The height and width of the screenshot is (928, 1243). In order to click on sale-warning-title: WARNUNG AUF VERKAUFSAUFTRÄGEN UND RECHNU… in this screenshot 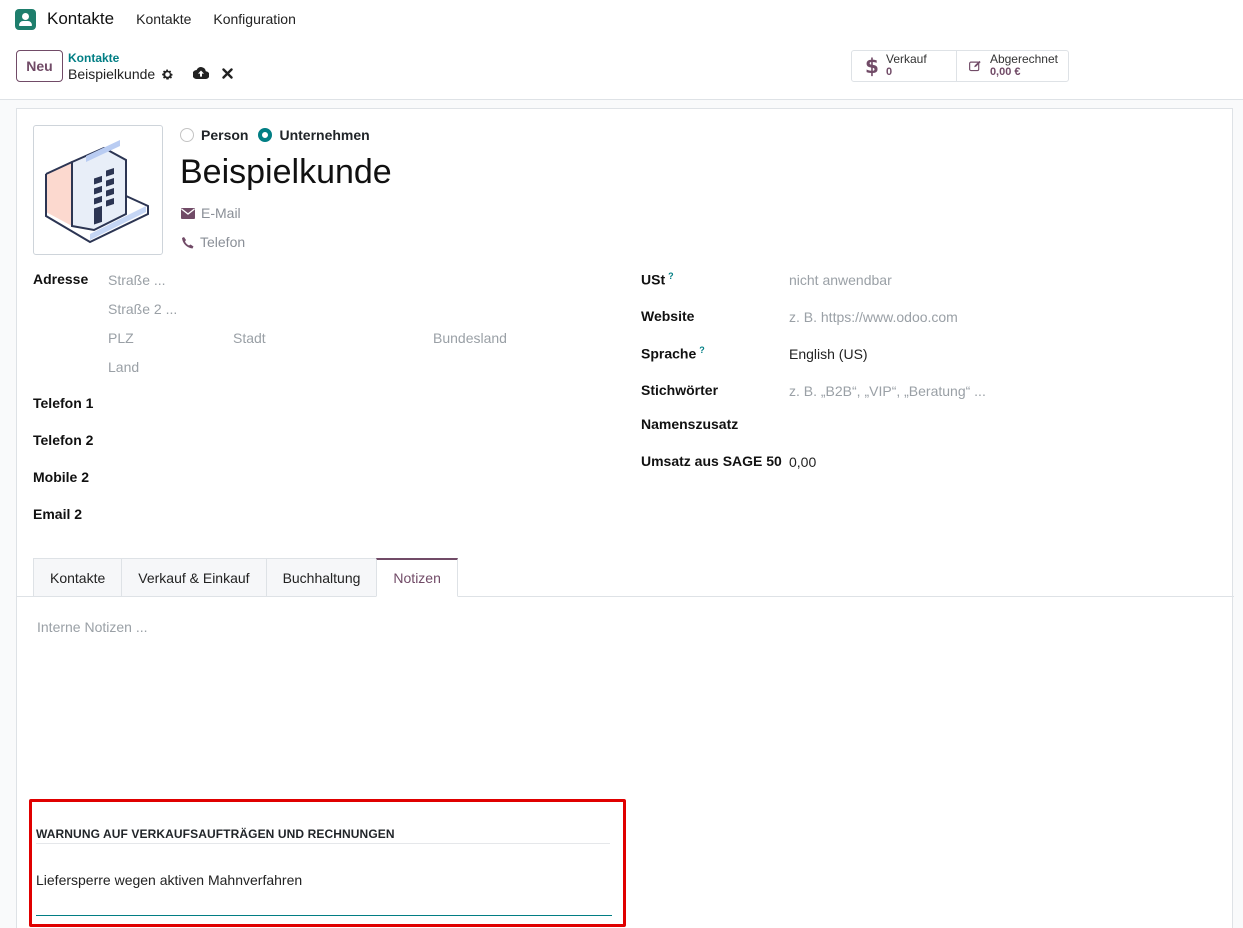, I will do `click(215, 834)`.